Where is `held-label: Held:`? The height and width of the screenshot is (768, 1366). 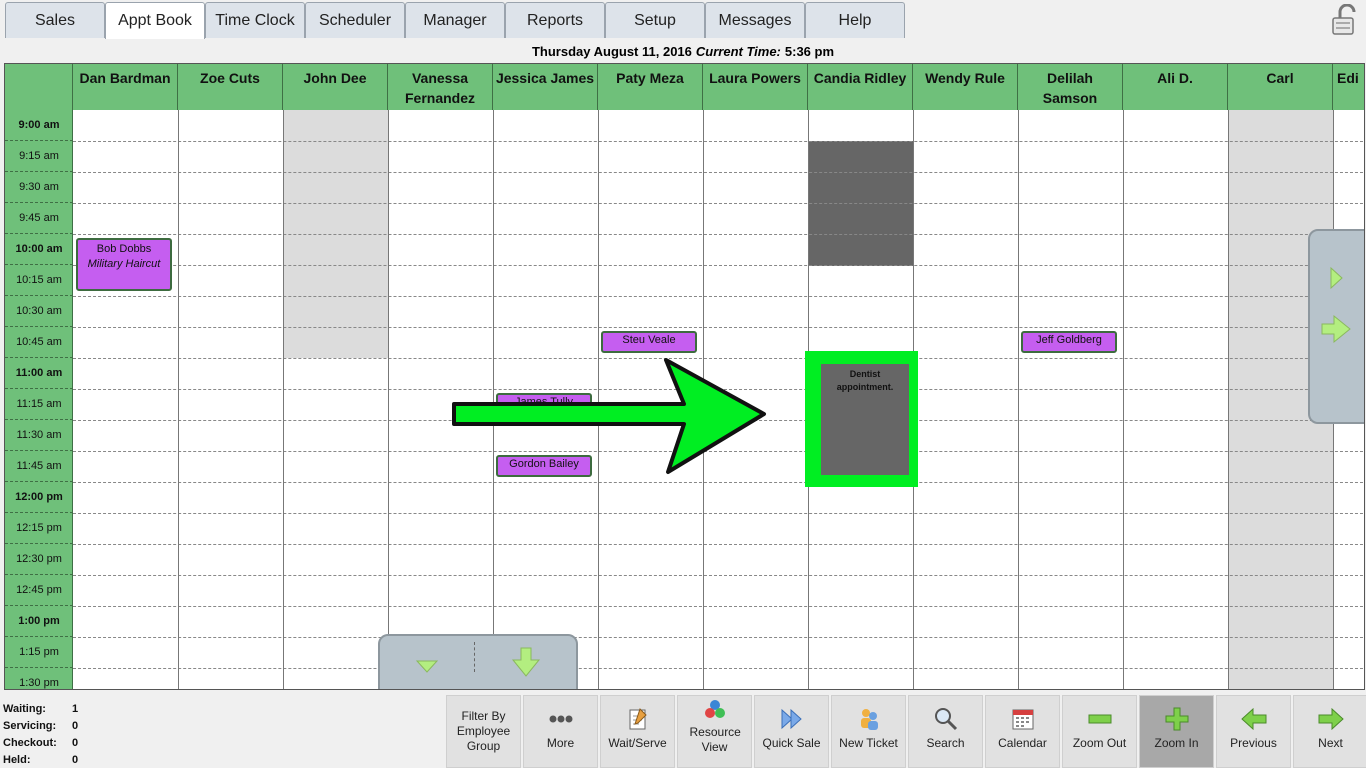 held-label: Held: is located at coordinates (17, 759).